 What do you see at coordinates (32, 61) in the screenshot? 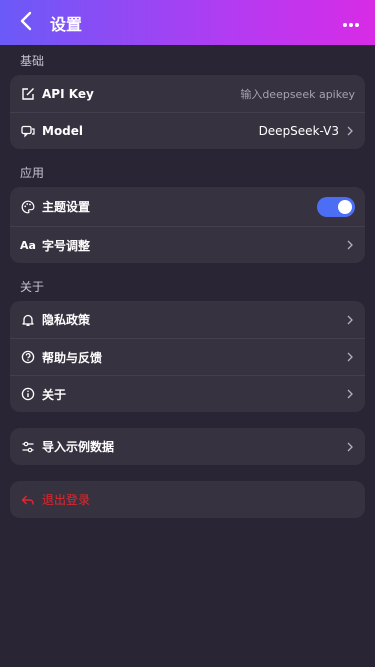
I see `section-title-basic: 基础` at bounding box center [32, 61].